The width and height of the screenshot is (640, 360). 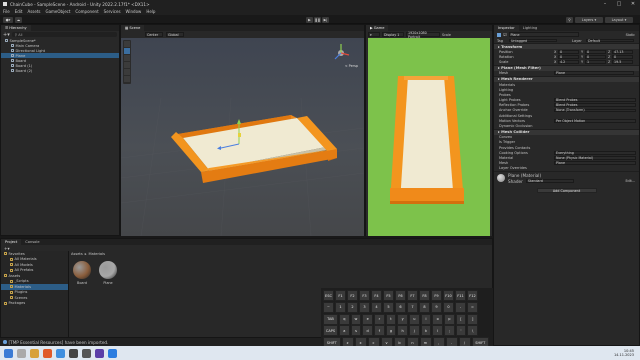 What do you see at coordinates (594, 73) in the screenshot?
I see `mesh-field: Plane` at bounding box center [594, 73].